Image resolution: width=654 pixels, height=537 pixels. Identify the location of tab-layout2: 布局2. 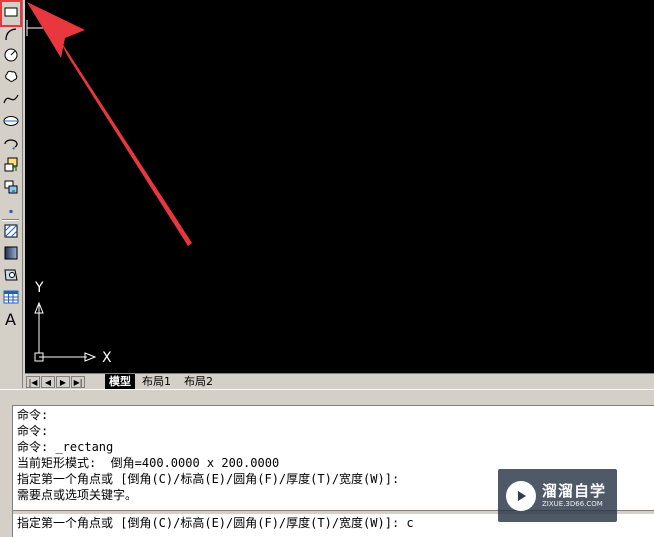
(198, 381).